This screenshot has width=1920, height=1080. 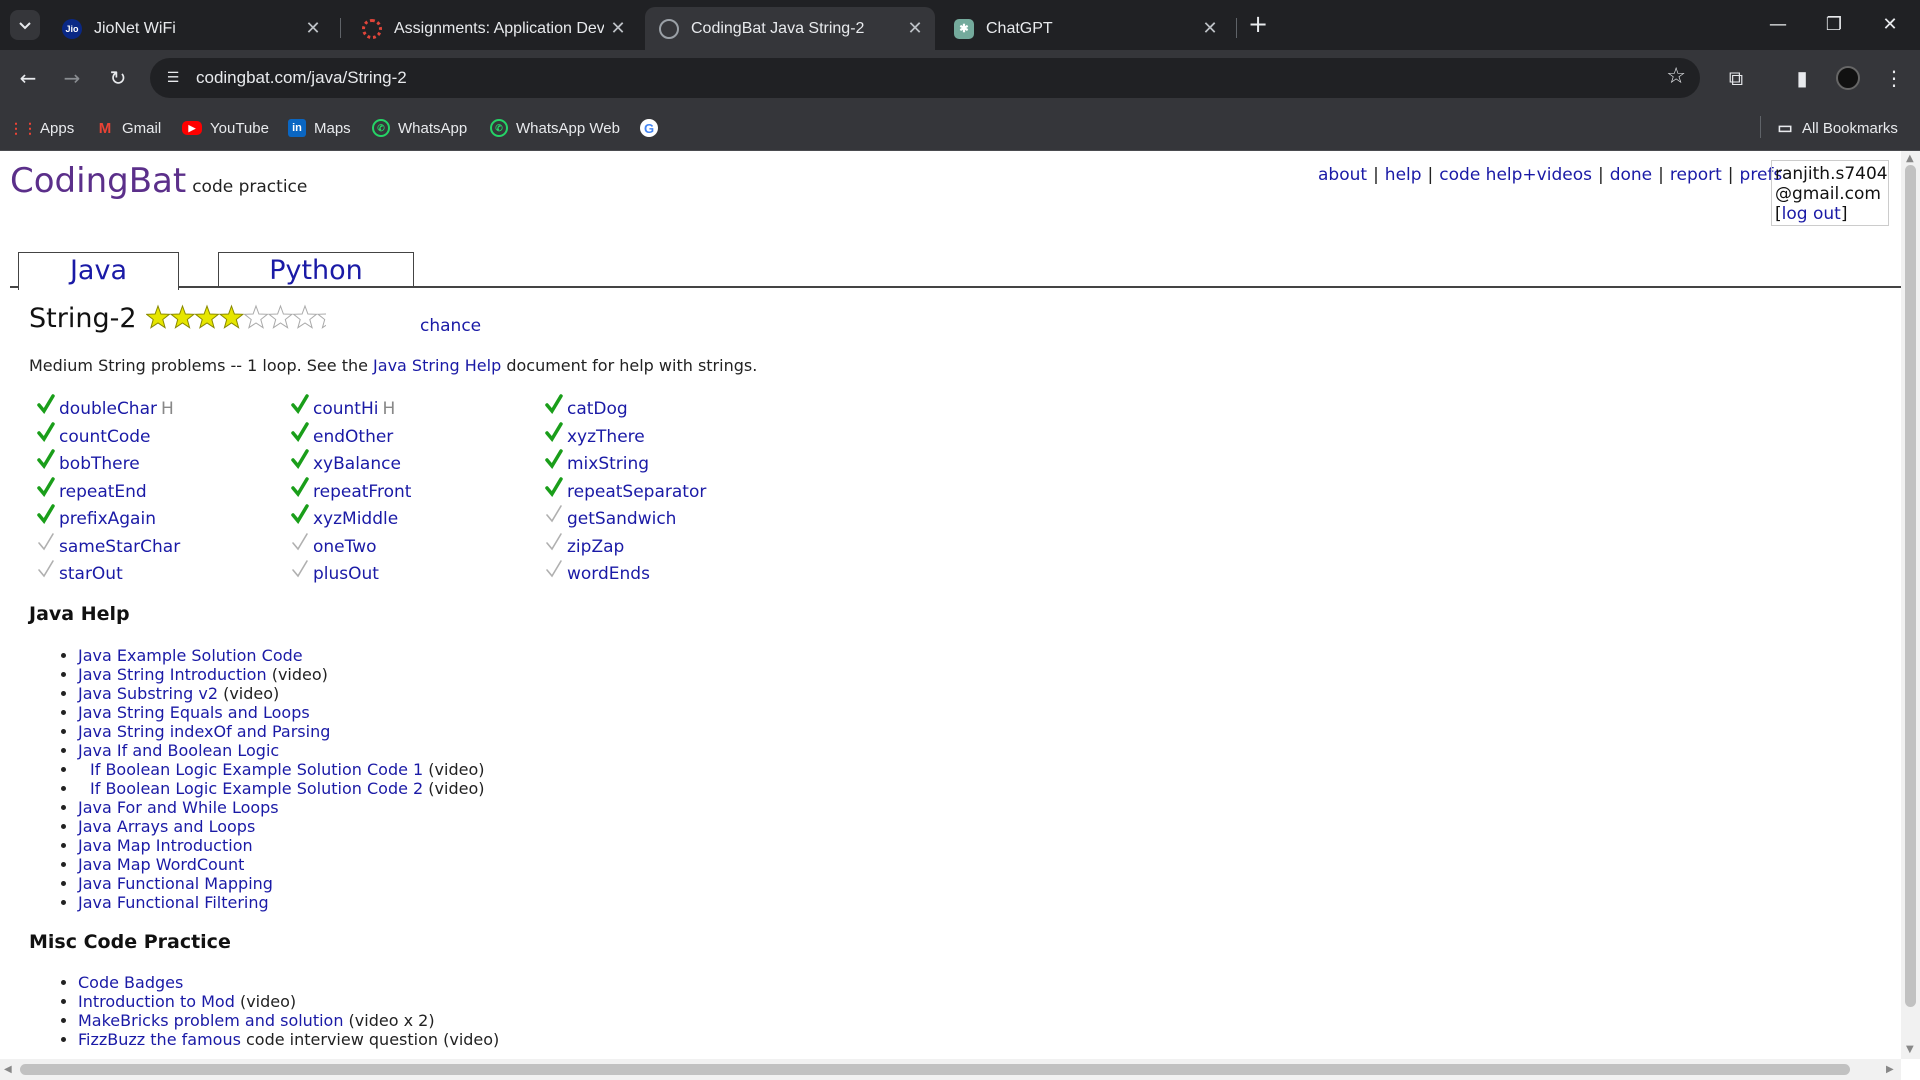 What do you see at coordinates (332, 128) in the screenshot?
I see `bookmark-label: Maps` at bounding box center [332, 128].